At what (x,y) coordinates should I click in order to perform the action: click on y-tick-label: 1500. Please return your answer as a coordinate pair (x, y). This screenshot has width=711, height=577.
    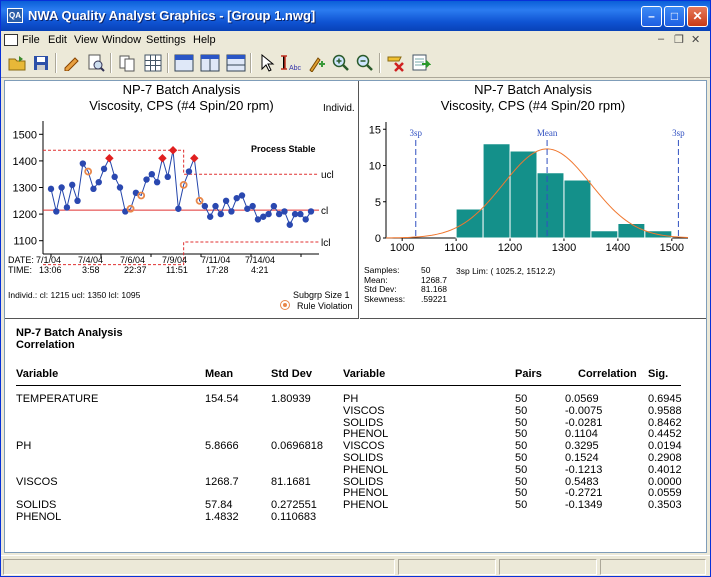
    Looking at the image, I should click on (25, 135).